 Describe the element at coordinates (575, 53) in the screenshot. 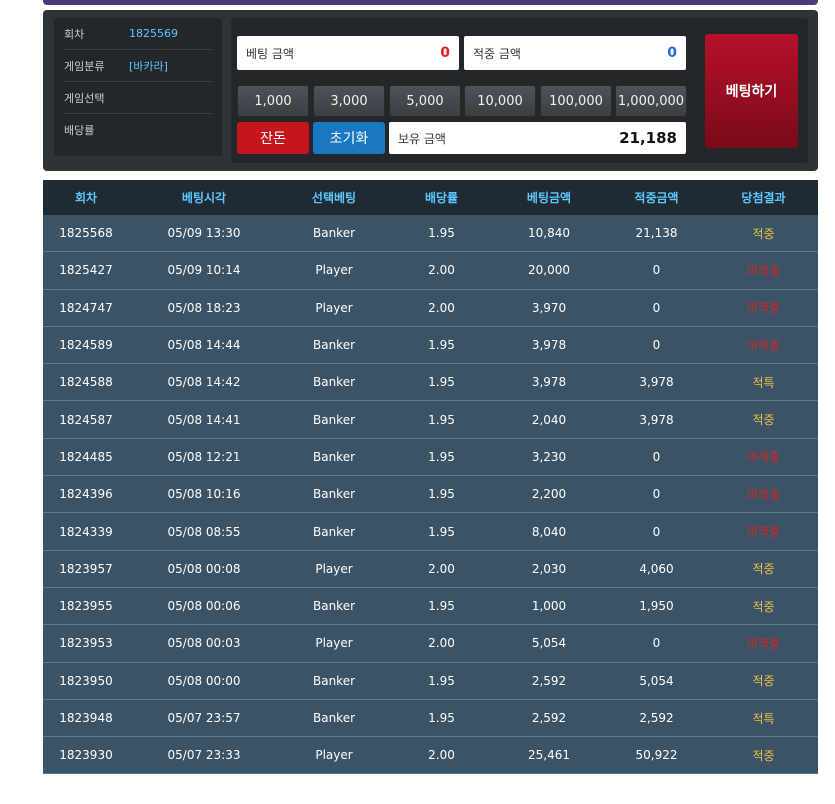

I see `win-amount-field: 적중 금액 0` at that location.